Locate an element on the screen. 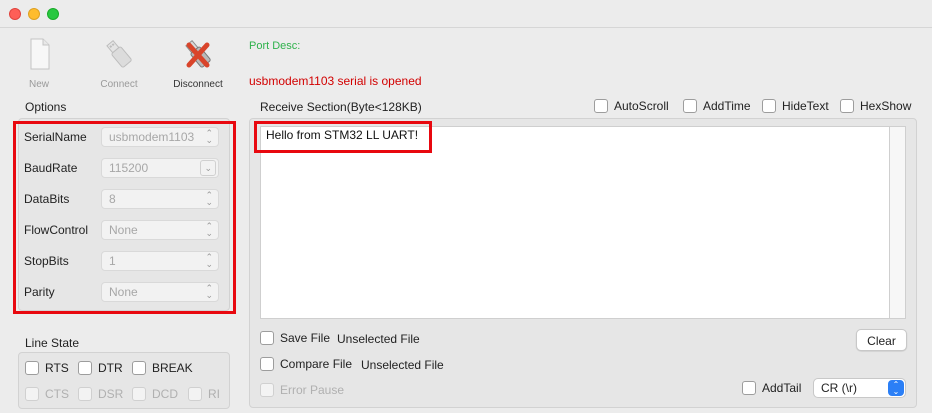 The width and height of the screenshot is (932, 413). addtail-checkbox: AddTail is located at coordinates (771, 388).